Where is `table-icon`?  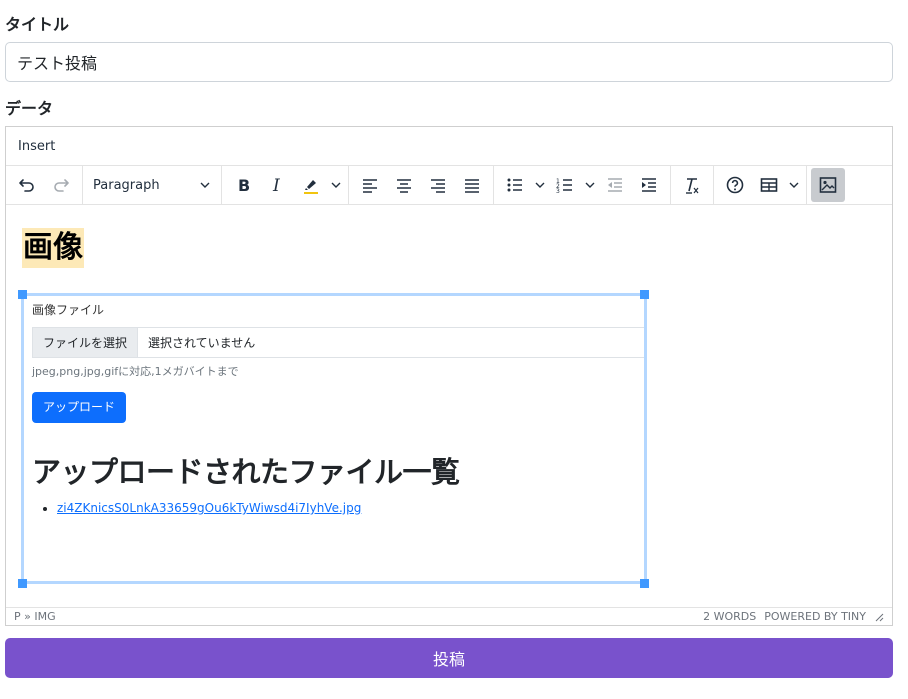 table-icon is located at coordinates (769, 185).